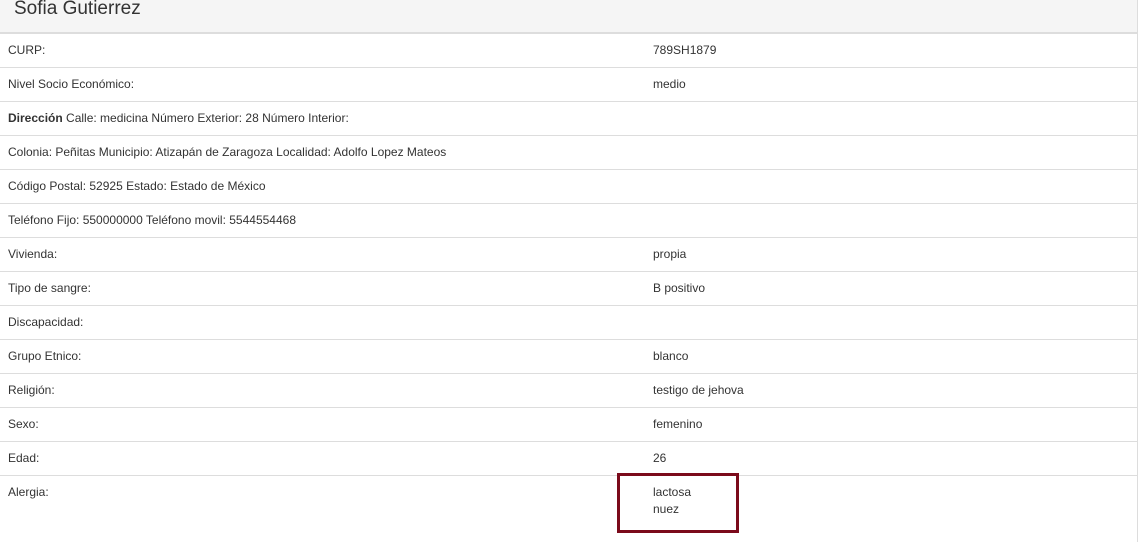 This screenshot has width=1141, height=542. What do you see at coordinates (322, 356) in the screenshot?
I see `etnico-label: Grupo Etnico:` at bounding box center [322, 356].